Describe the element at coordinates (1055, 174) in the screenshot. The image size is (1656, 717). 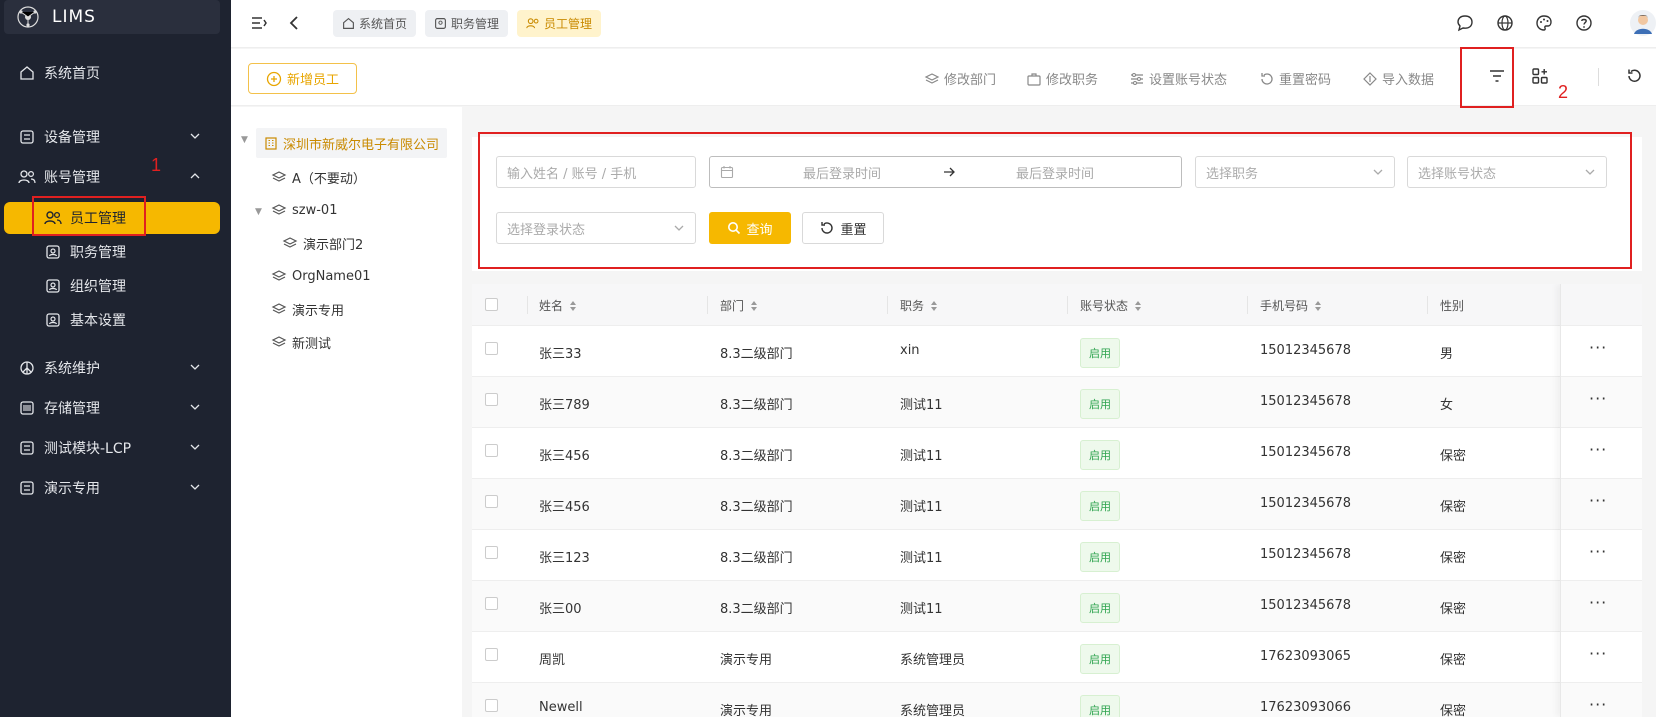
I see `end-date-placeholder: 最后登录时间` at that location.